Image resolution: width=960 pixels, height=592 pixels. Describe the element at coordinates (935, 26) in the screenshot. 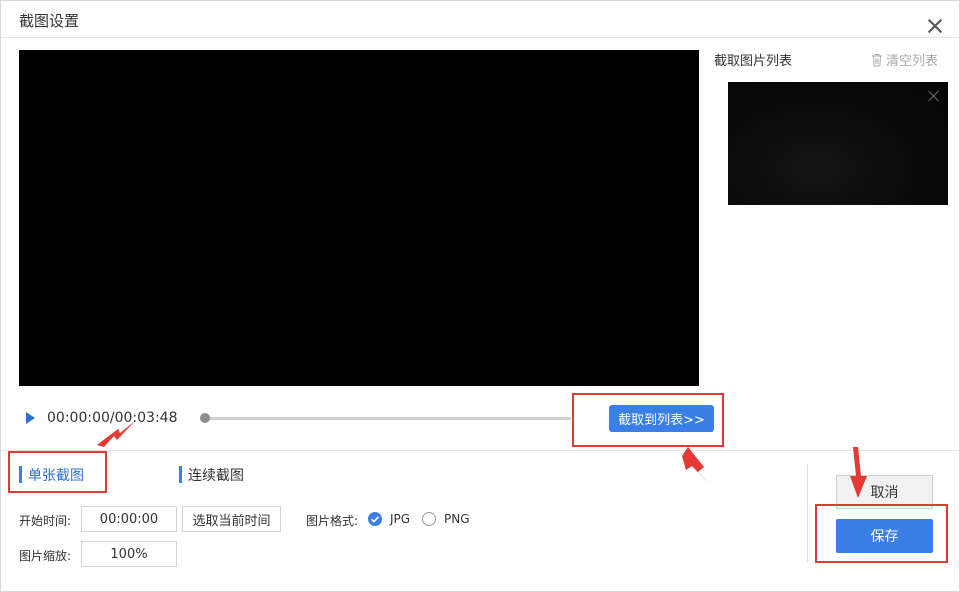

I see `close-icon` at that location.